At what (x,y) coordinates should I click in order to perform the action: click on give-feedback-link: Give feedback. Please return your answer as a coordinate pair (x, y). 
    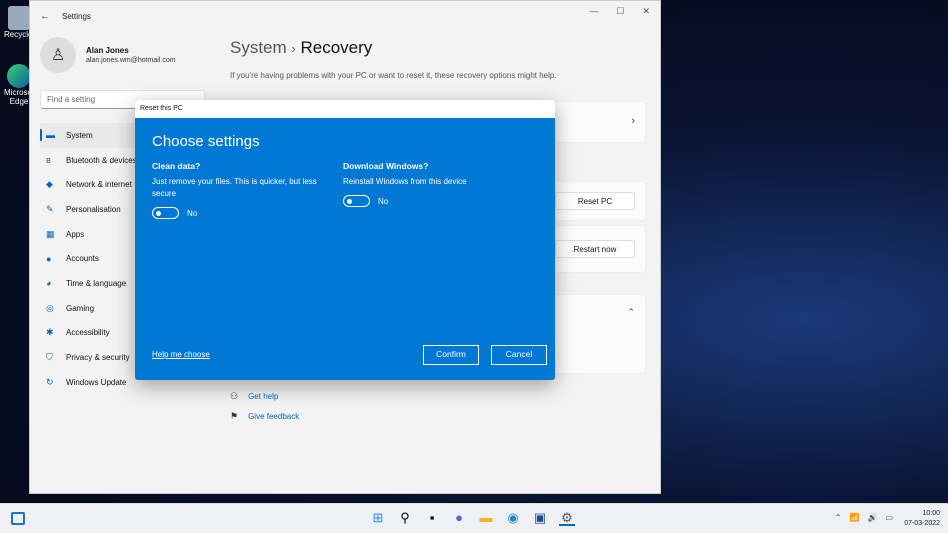
    Looking at the image, I should click on (273, 416).